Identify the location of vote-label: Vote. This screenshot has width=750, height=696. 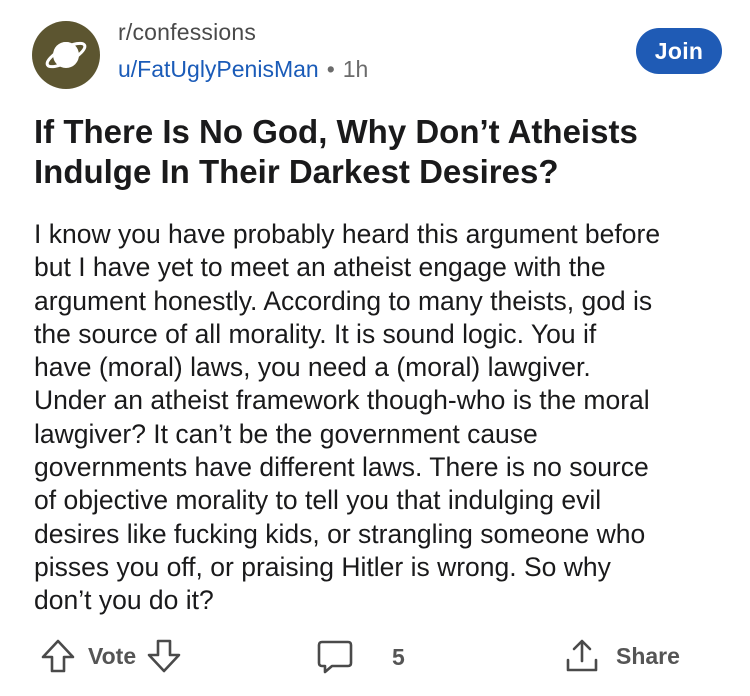
(112, 655).